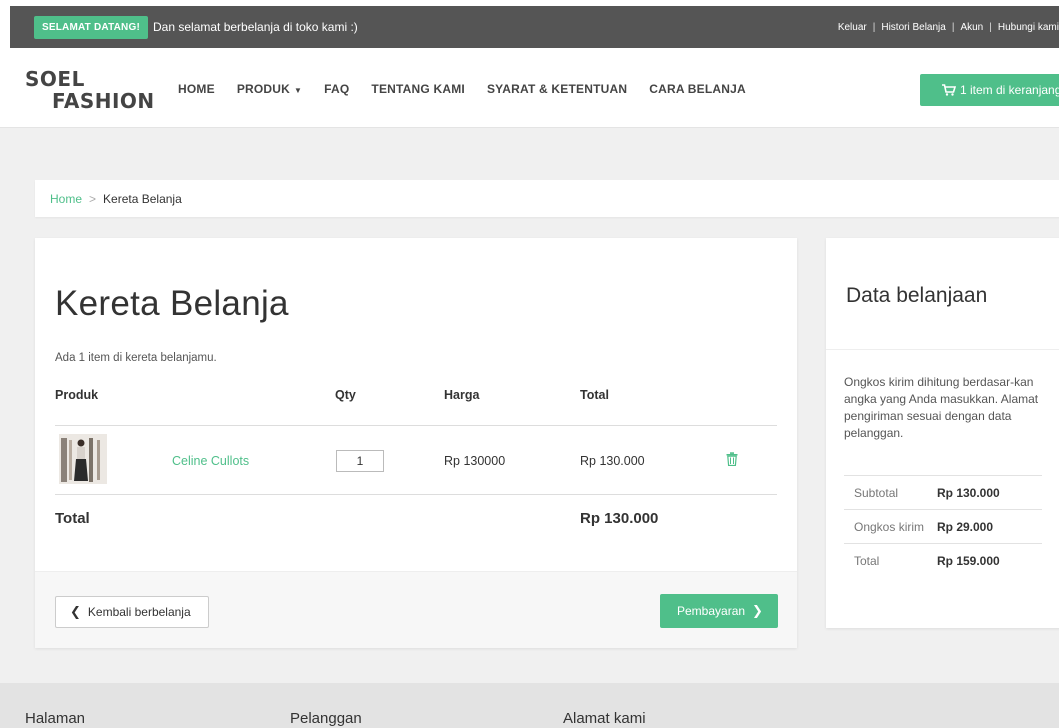 The height and width of the screenshot is (728, 1059). I want to click on nav-produk-label: PRODUK, so click(263, 89).